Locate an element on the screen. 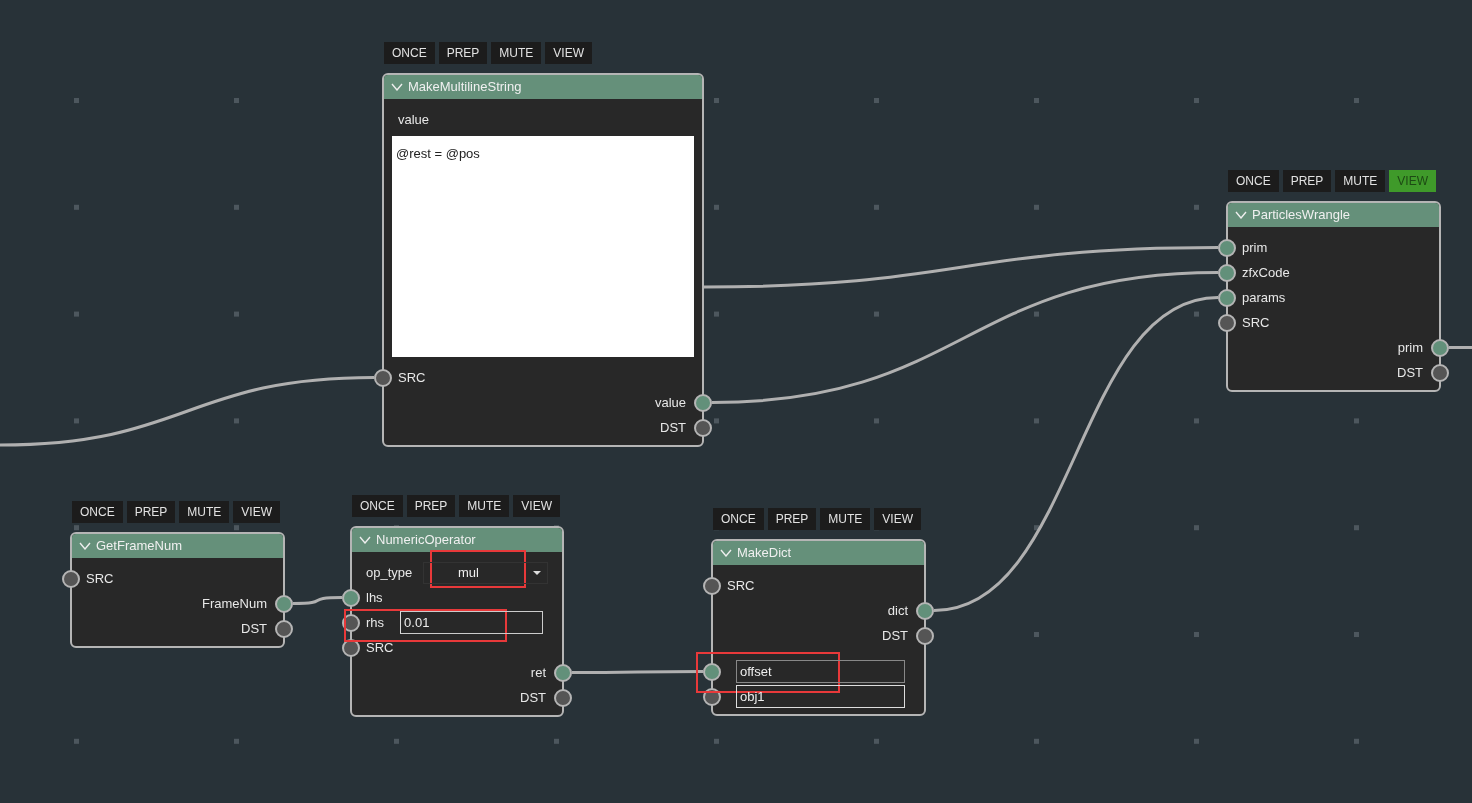 The image size is (1472, 803). text-area: @rest = @pos is located at coordinates (543, 246).